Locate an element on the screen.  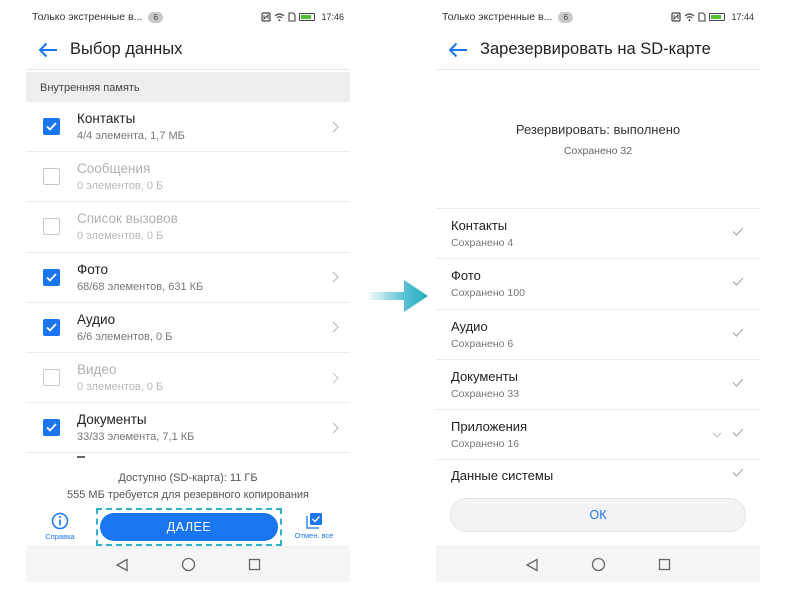
ok-button: ОК is located at coordinates (598, 515).